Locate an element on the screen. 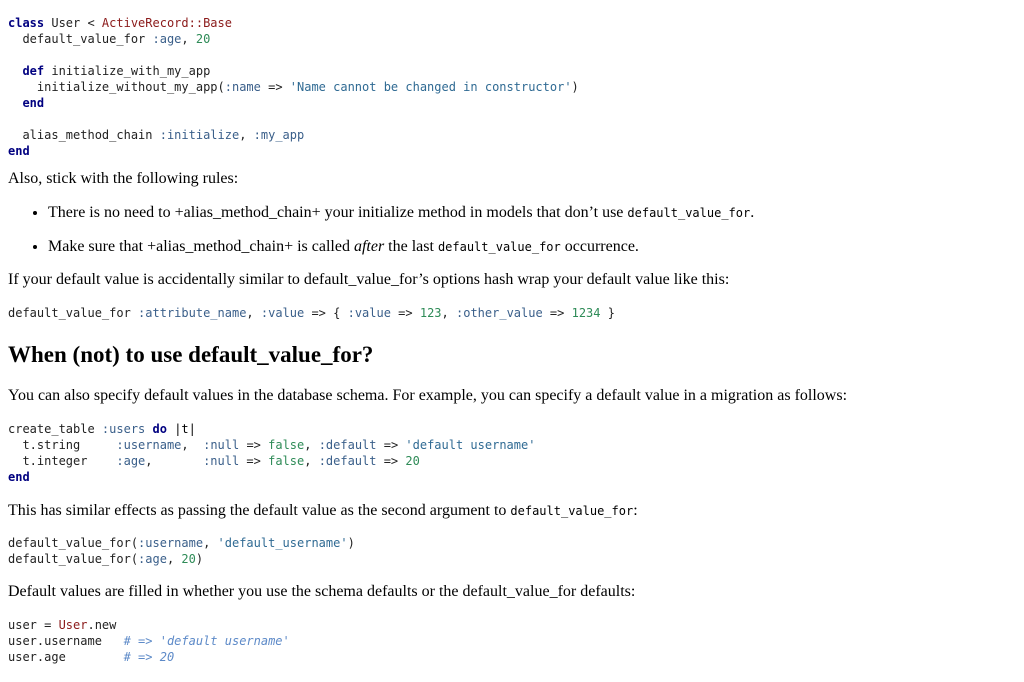 This screenshot has height=682, width=1024. code-token: create_table is located at coordinates (55, 429).